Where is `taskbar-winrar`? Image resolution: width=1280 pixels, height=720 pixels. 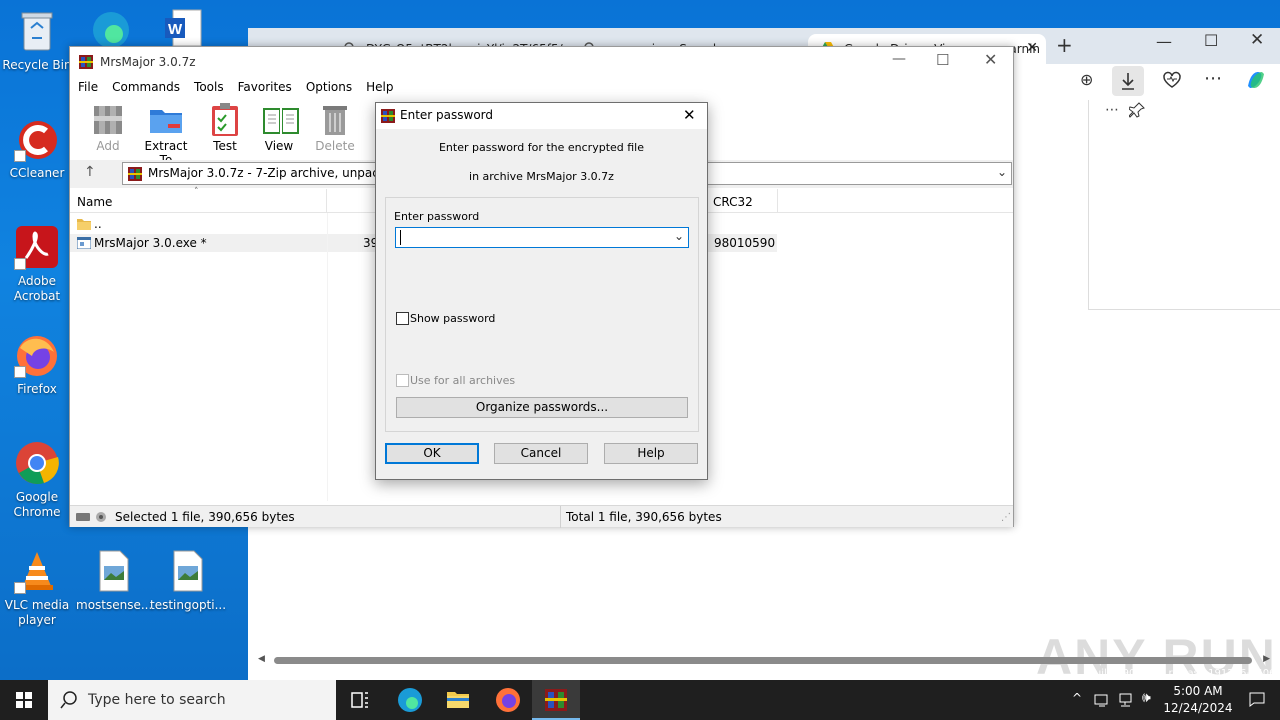 taskbar-winrar is located at coordinates (556, 700).